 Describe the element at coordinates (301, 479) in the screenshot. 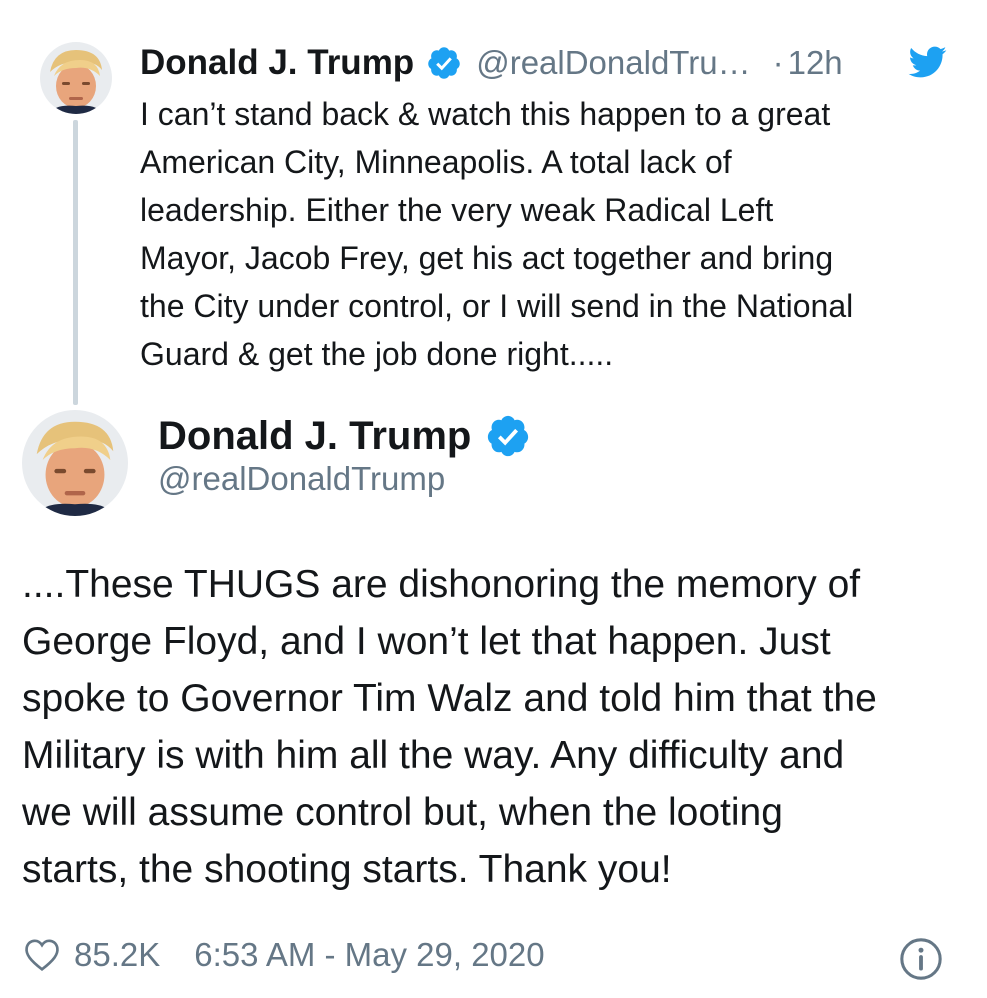

I see `main-handle: @realDonaldTrump` at that location.